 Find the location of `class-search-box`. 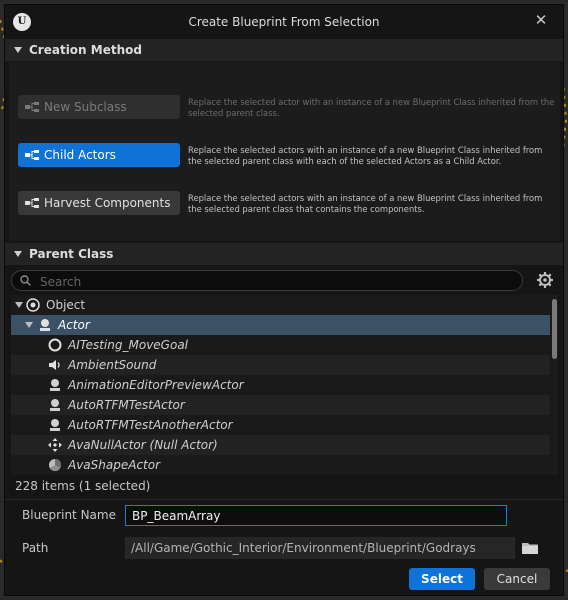

class-search-box is located at coordinates (267, 280).